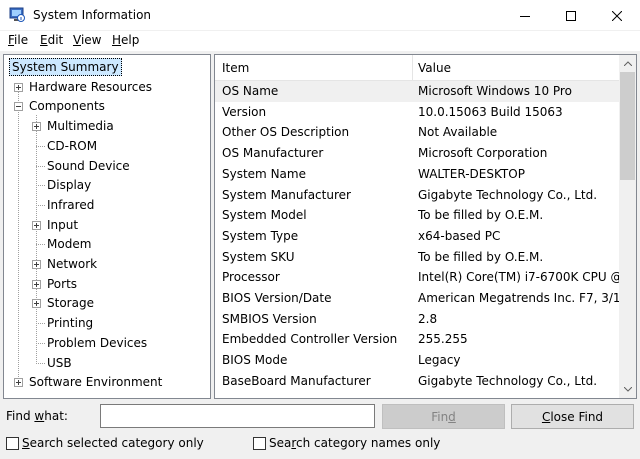  Describe the element at coordinates (107, 205) in the screenshot. I see `tree-item: Infrared` at that location.